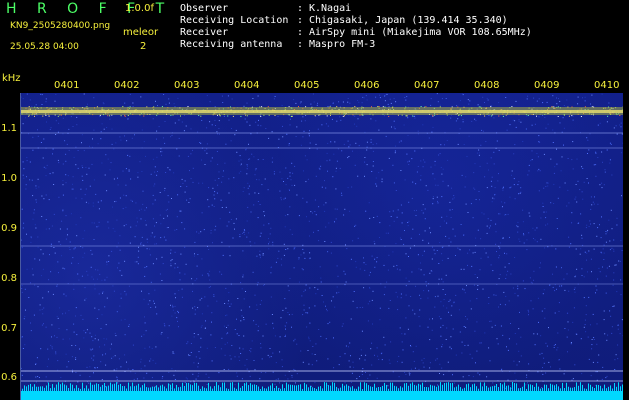 The image size is (629, 400). What do you see at coordinates (420, 32) in the screenshot?
I see `receiver-value: AirSpy mini (Miakejima VOR 108.65MHz)` at bounding box center [420, 32].